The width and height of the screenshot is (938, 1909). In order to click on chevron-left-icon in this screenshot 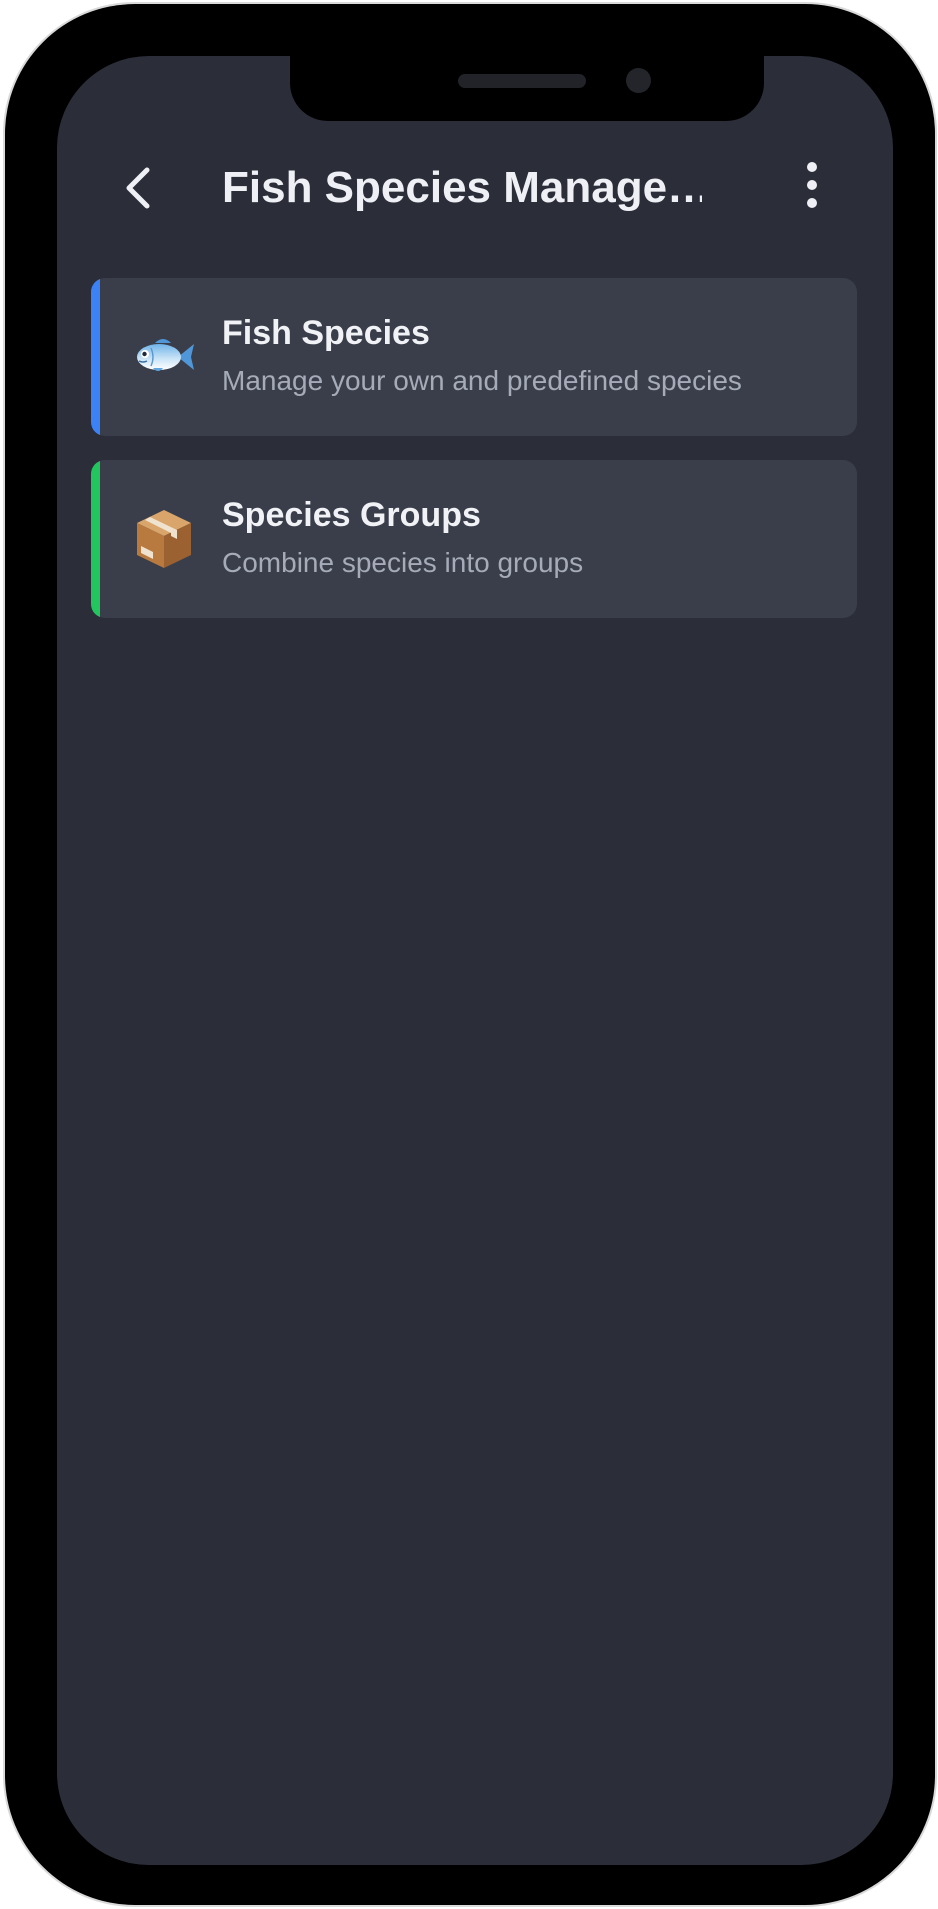, I will do `click(138, 188)`.